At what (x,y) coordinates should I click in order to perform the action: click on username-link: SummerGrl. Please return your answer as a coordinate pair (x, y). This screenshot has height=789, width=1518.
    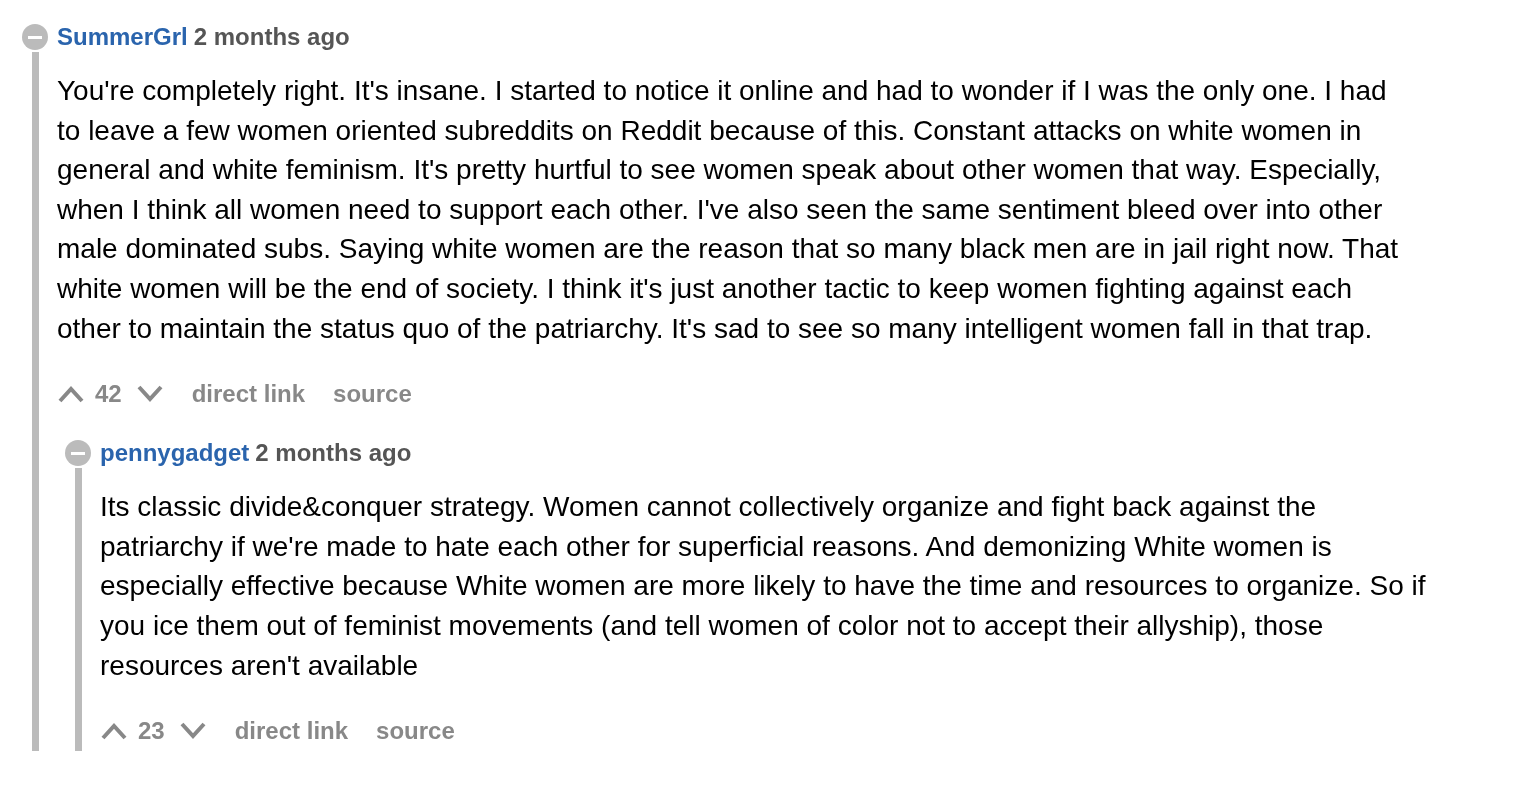
    Looking at the image, I should click on (122, 37).